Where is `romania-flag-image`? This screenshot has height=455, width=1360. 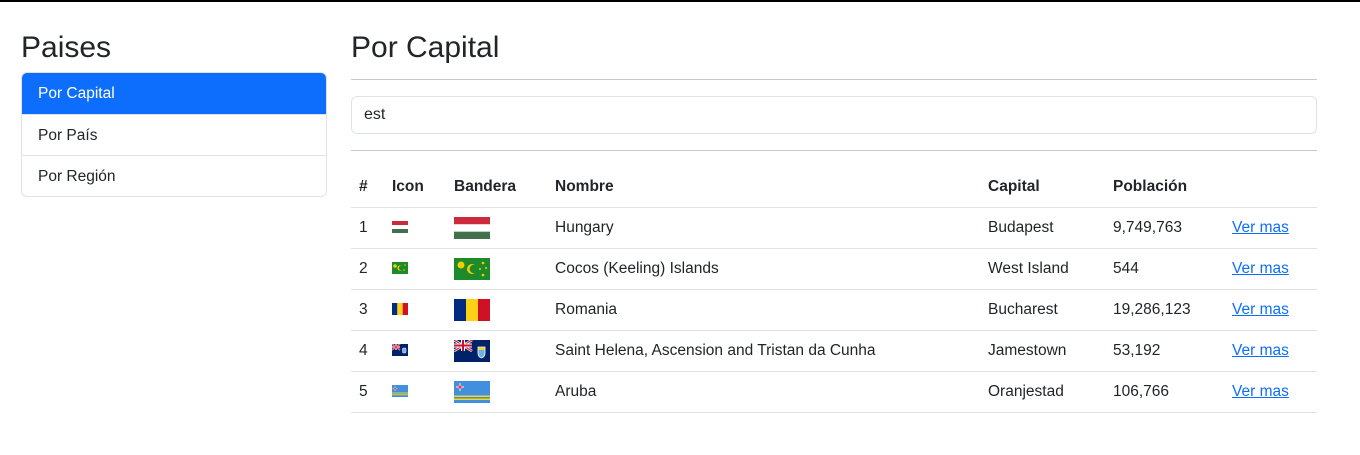 romania-flag-image is located at coordinates (472, 309).